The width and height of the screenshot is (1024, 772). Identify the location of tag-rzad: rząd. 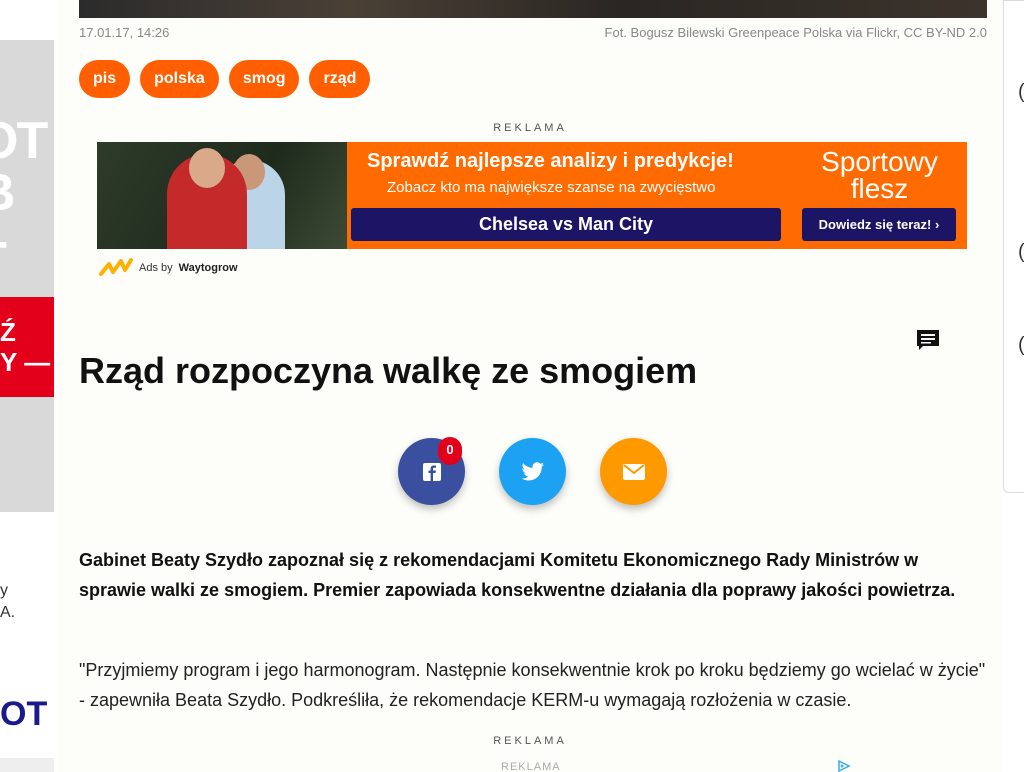
(340, 79).